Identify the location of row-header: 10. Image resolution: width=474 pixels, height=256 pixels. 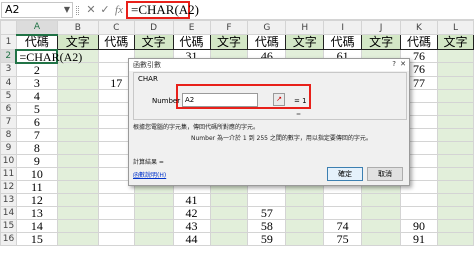
(8, 160).